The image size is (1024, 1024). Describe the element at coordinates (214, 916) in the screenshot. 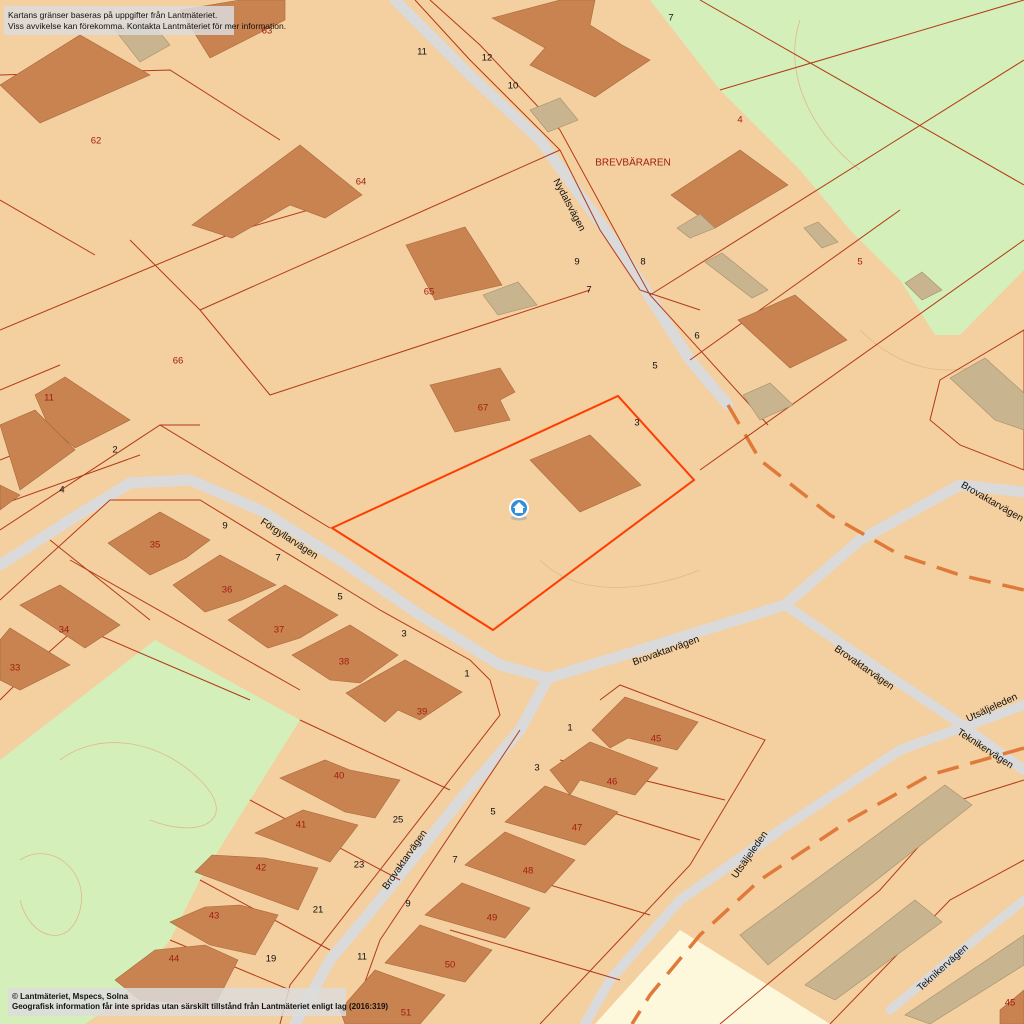

I see `parcel-label: 43` at that location.